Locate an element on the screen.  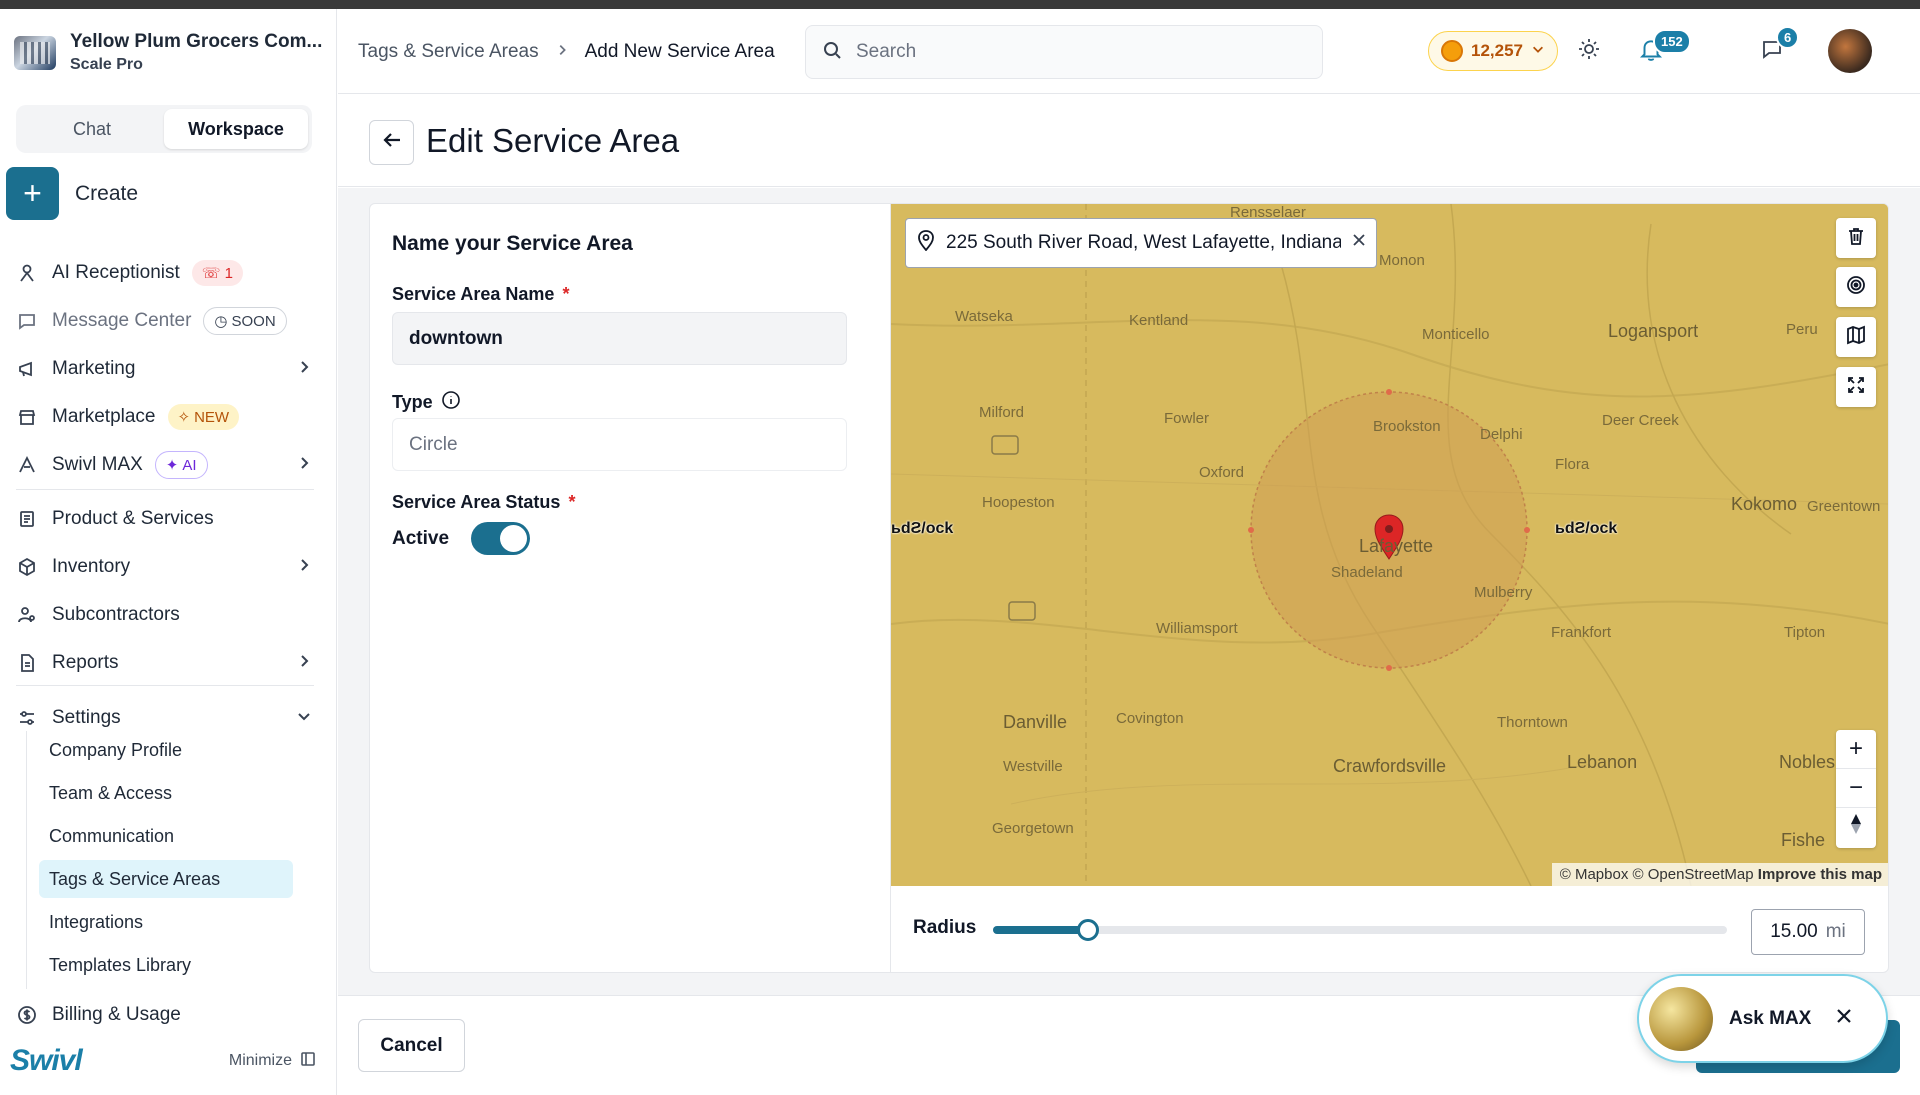
settings-item-integrations: Integrations is located at coordinates (166, 922).